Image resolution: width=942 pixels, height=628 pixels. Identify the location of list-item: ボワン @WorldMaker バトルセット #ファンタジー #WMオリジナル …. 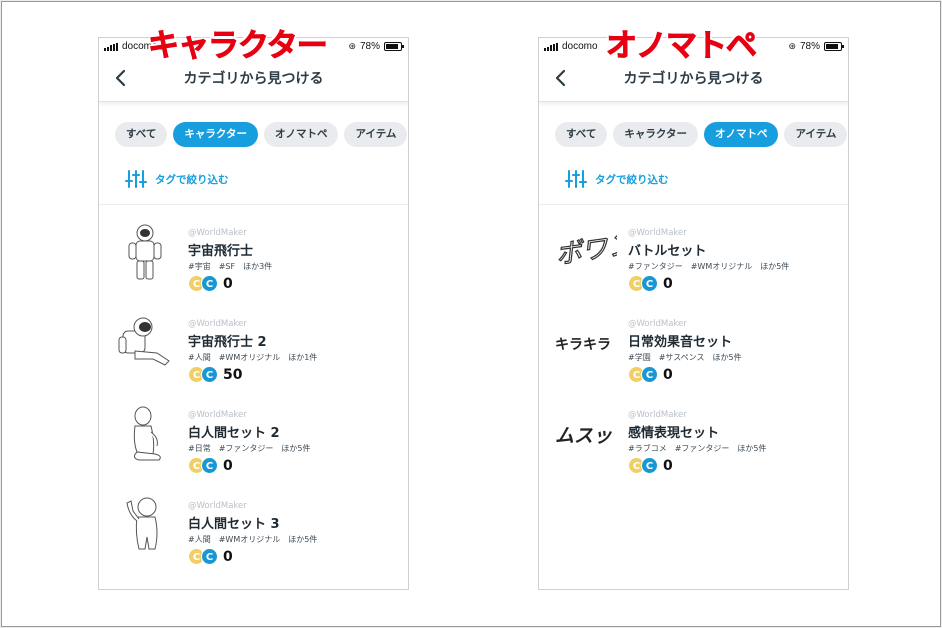
(693, 255).